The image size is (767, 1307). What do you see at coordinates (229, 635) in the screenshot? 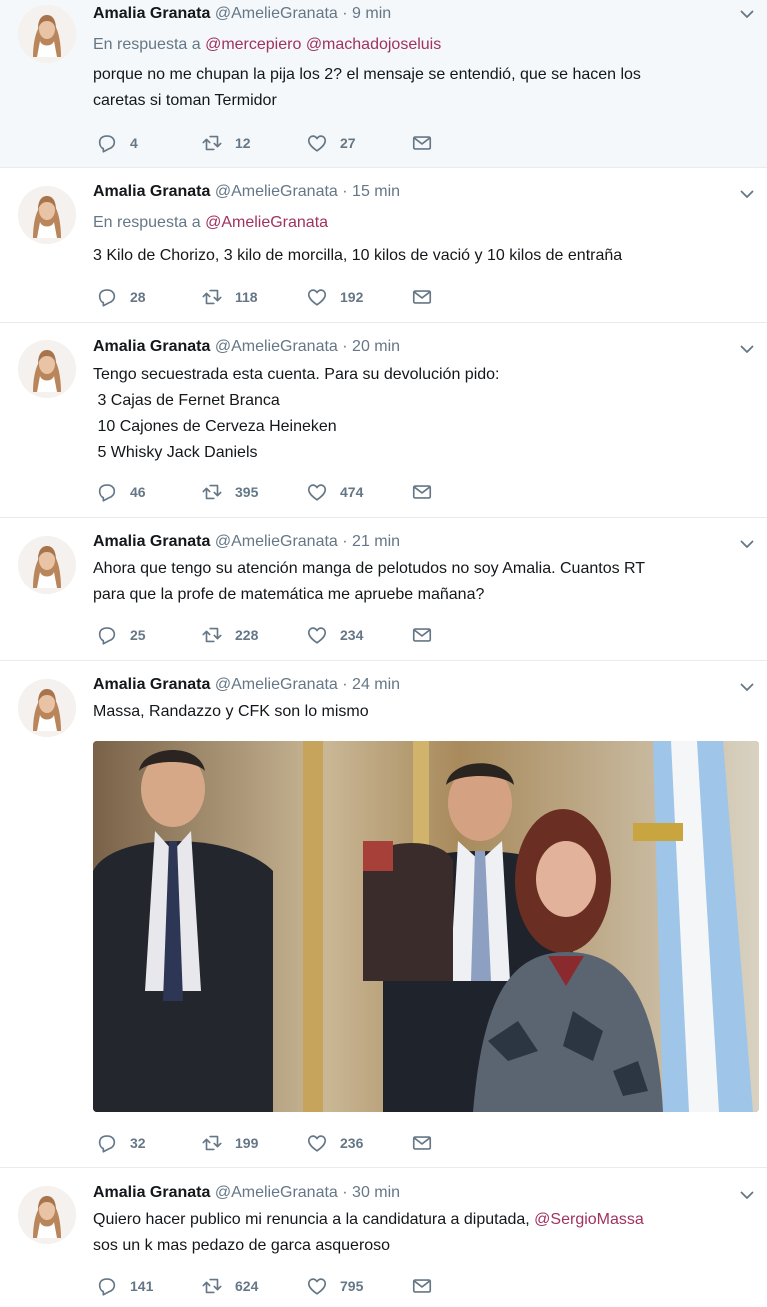
I see `retweet-button: 228` at bounding box center [229, 635].